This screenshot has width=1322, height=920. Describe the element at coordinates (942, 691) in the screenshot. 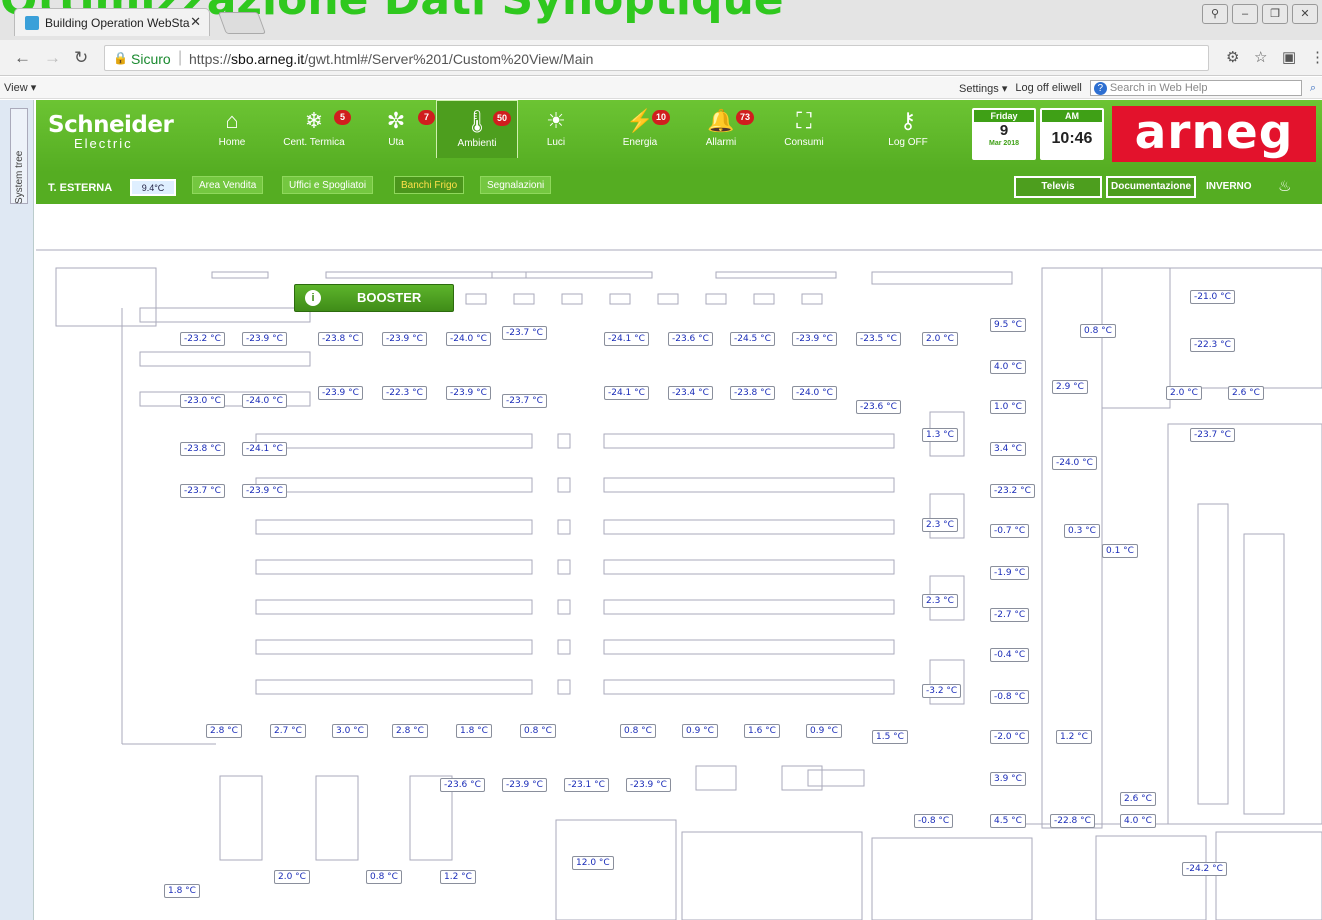

I see `temperature-label: -3.2 °C` at that location.